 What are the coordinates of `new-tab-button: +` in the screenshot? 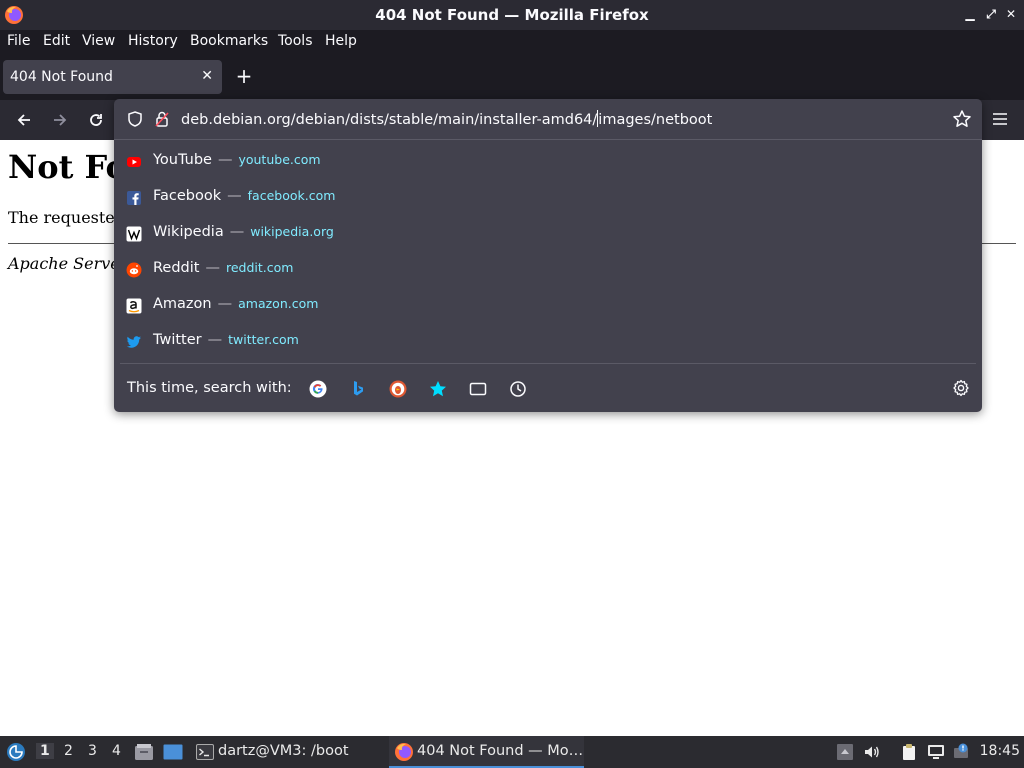 It's located at (244, 76).